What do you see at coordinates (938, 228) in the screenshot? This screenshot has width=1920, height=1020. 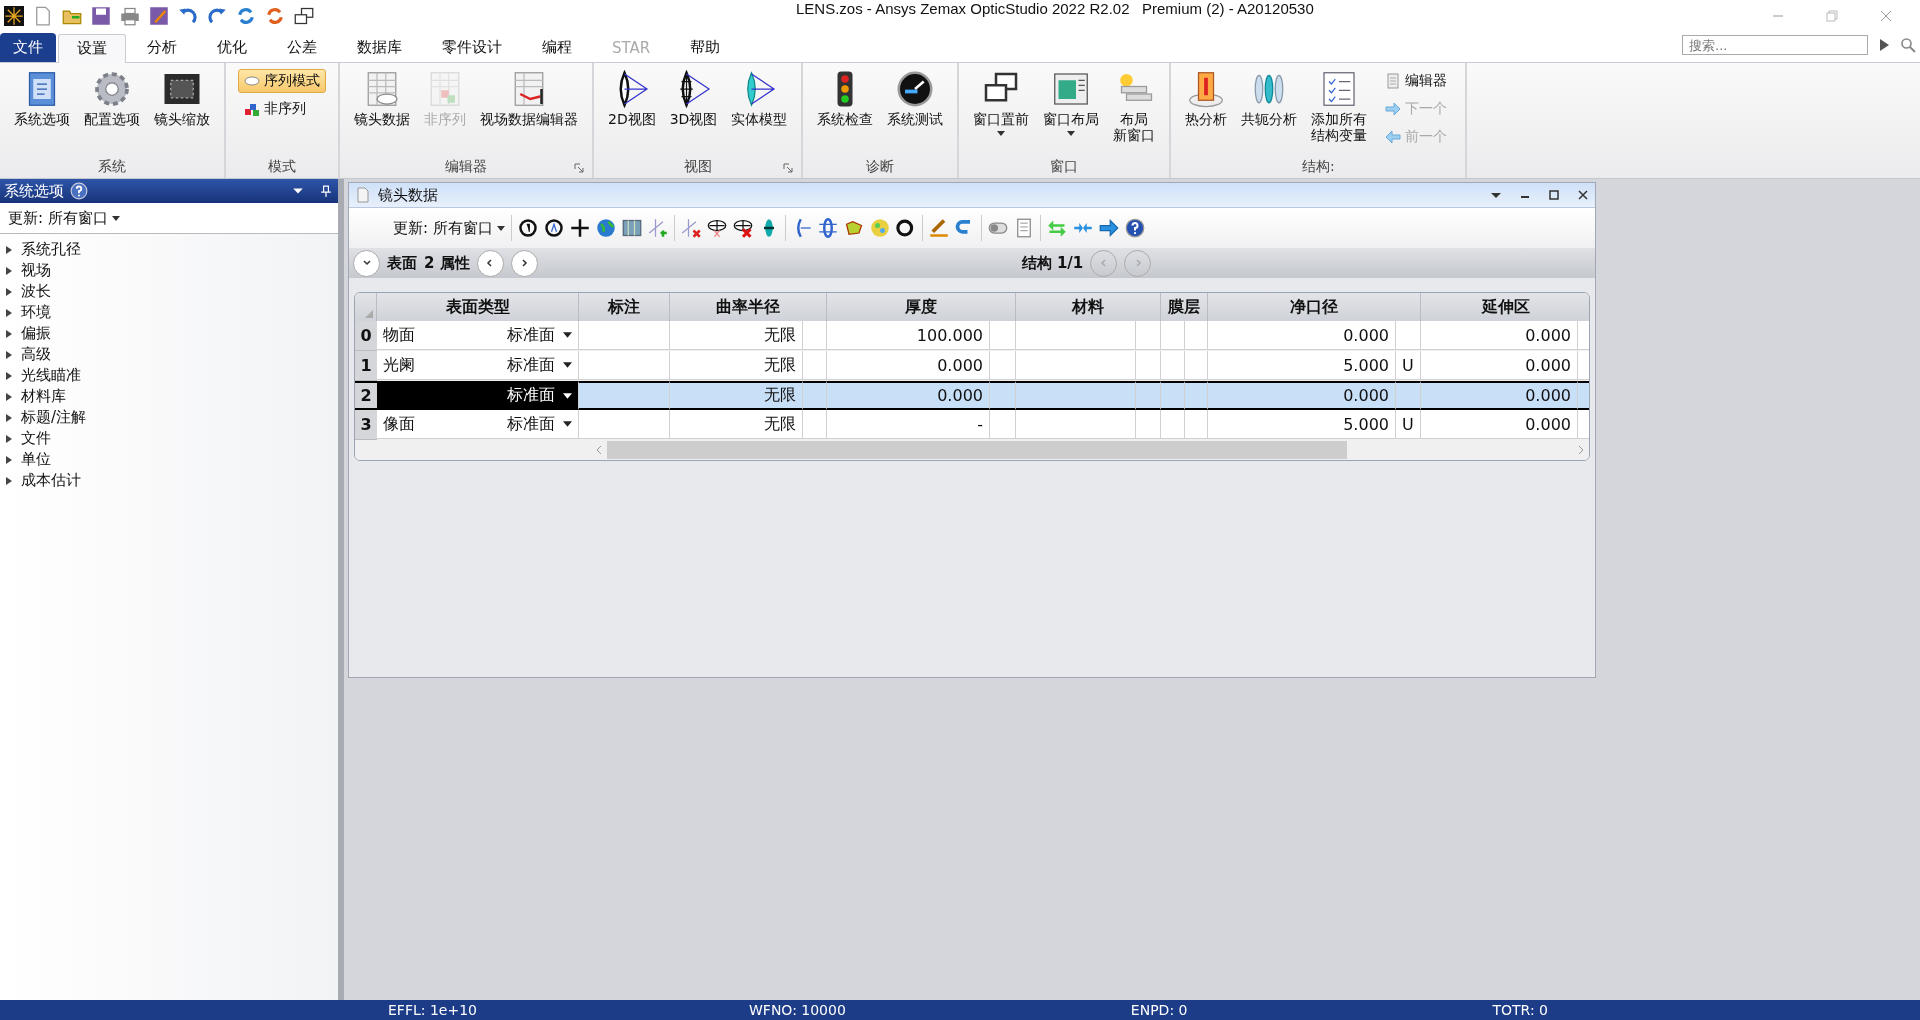 I see `brush-icon` at bounding box center [938, 228].